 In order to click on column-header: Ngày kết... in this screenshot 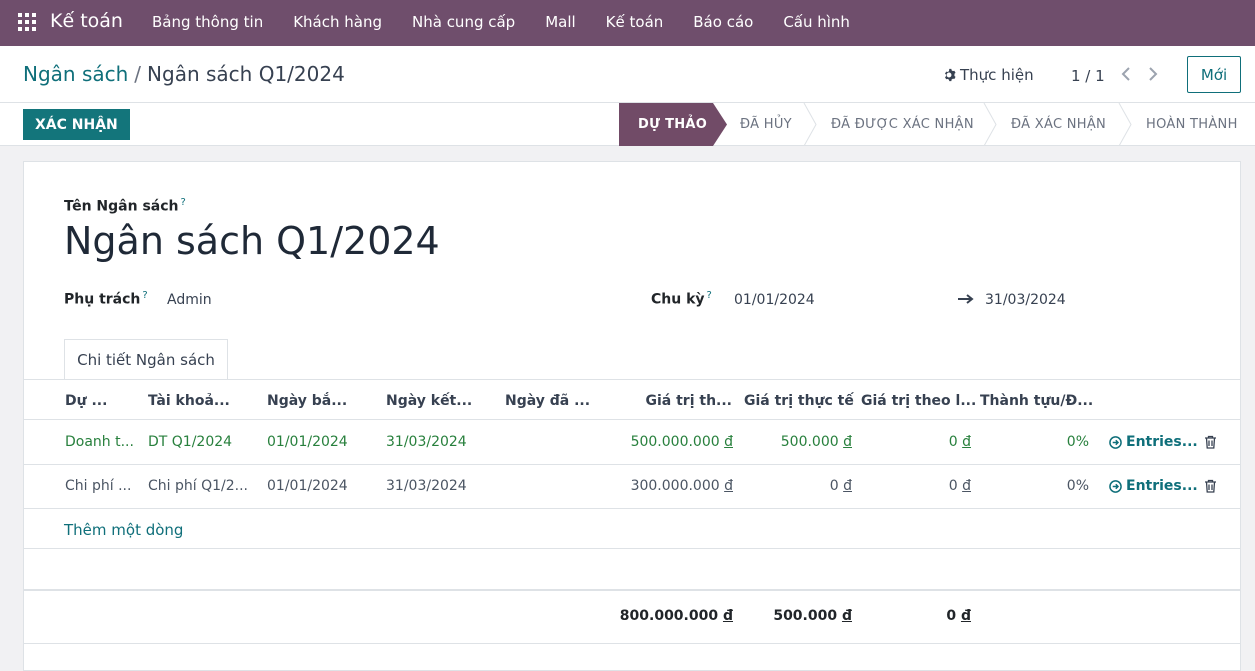, I will do `click(429, 401)`.